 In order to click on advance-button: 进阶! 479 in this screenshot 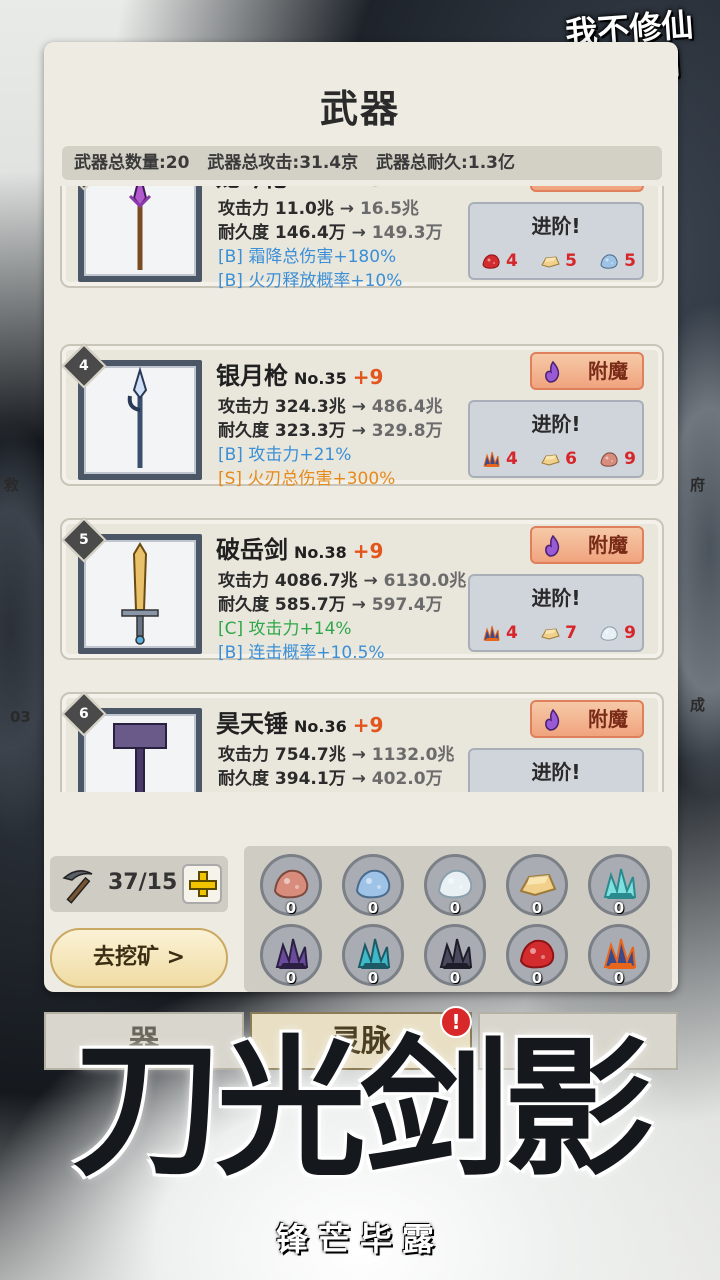, I will do `click(556, 613)`.